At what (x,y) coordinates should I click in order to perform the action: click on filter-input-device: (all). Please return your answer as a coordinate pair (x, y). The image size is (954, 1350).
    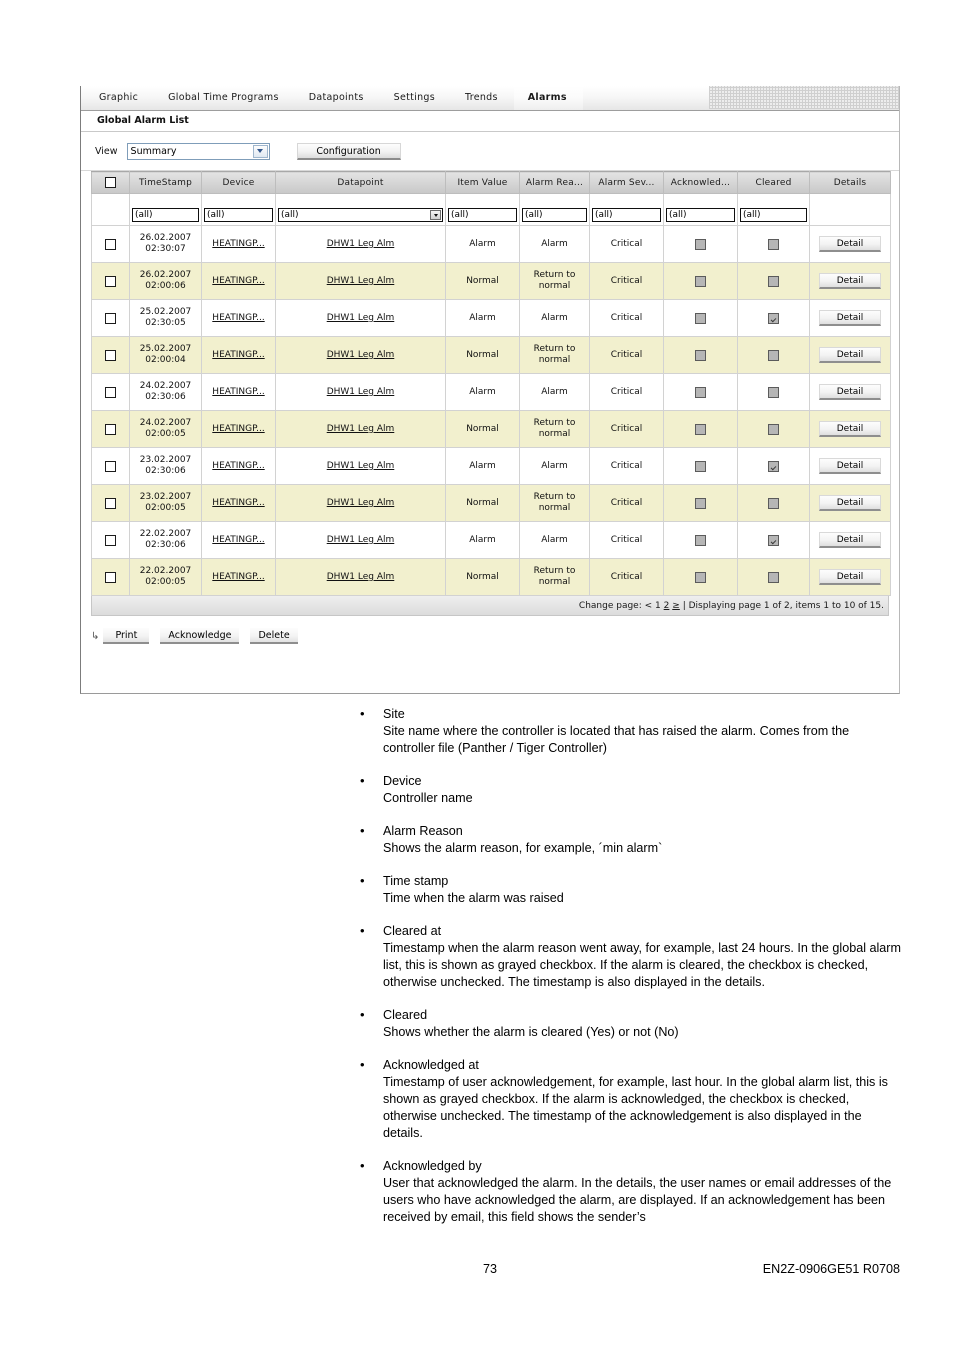
    Looking at the image, I should click on (238, 215).